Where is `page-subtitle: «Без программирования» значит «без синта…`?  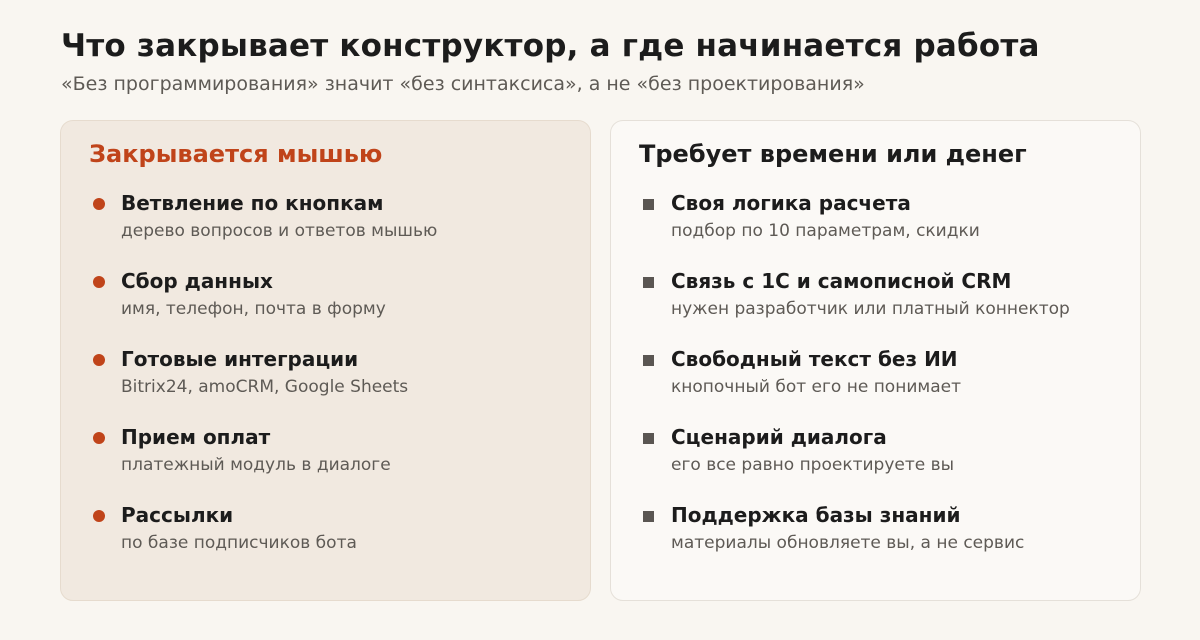
page-subtitle: «Без программирования» значит «без синта… is located at coordinates (463, 84).